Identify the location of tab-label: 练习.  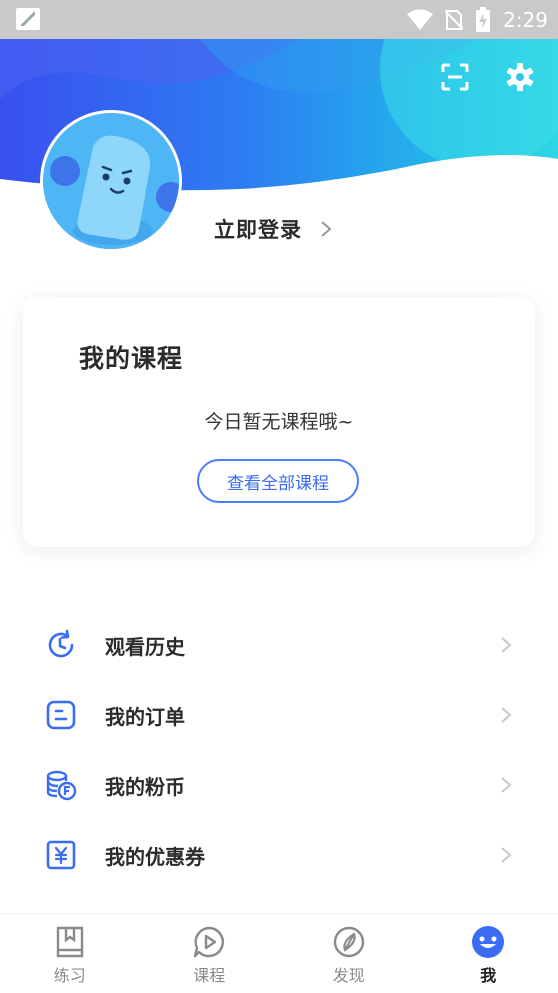
(70, 974).